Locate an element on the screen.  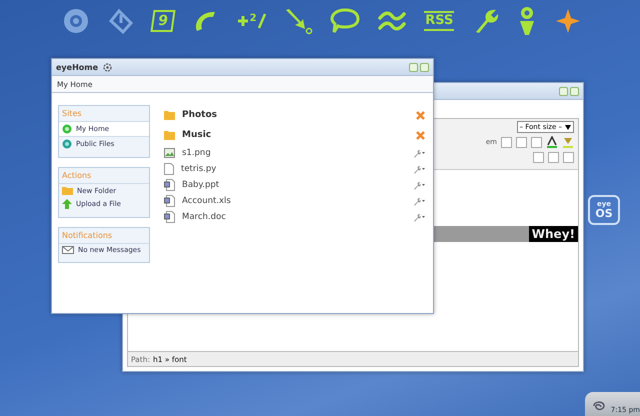
heading-text: Whey! is located at coordinates (553, 234).